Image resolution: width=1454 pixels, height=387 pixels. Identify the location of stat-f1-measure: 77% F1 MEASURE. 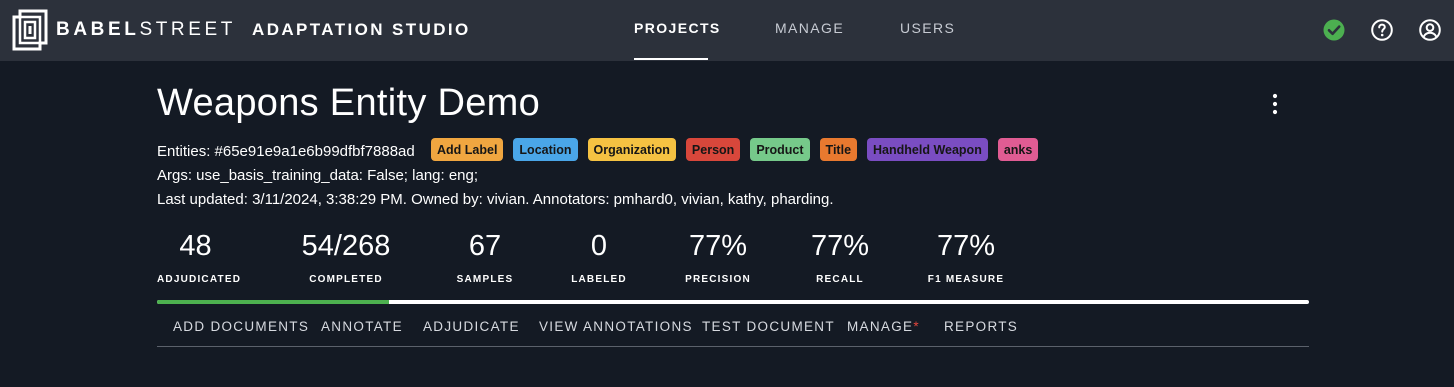
(966, 256).